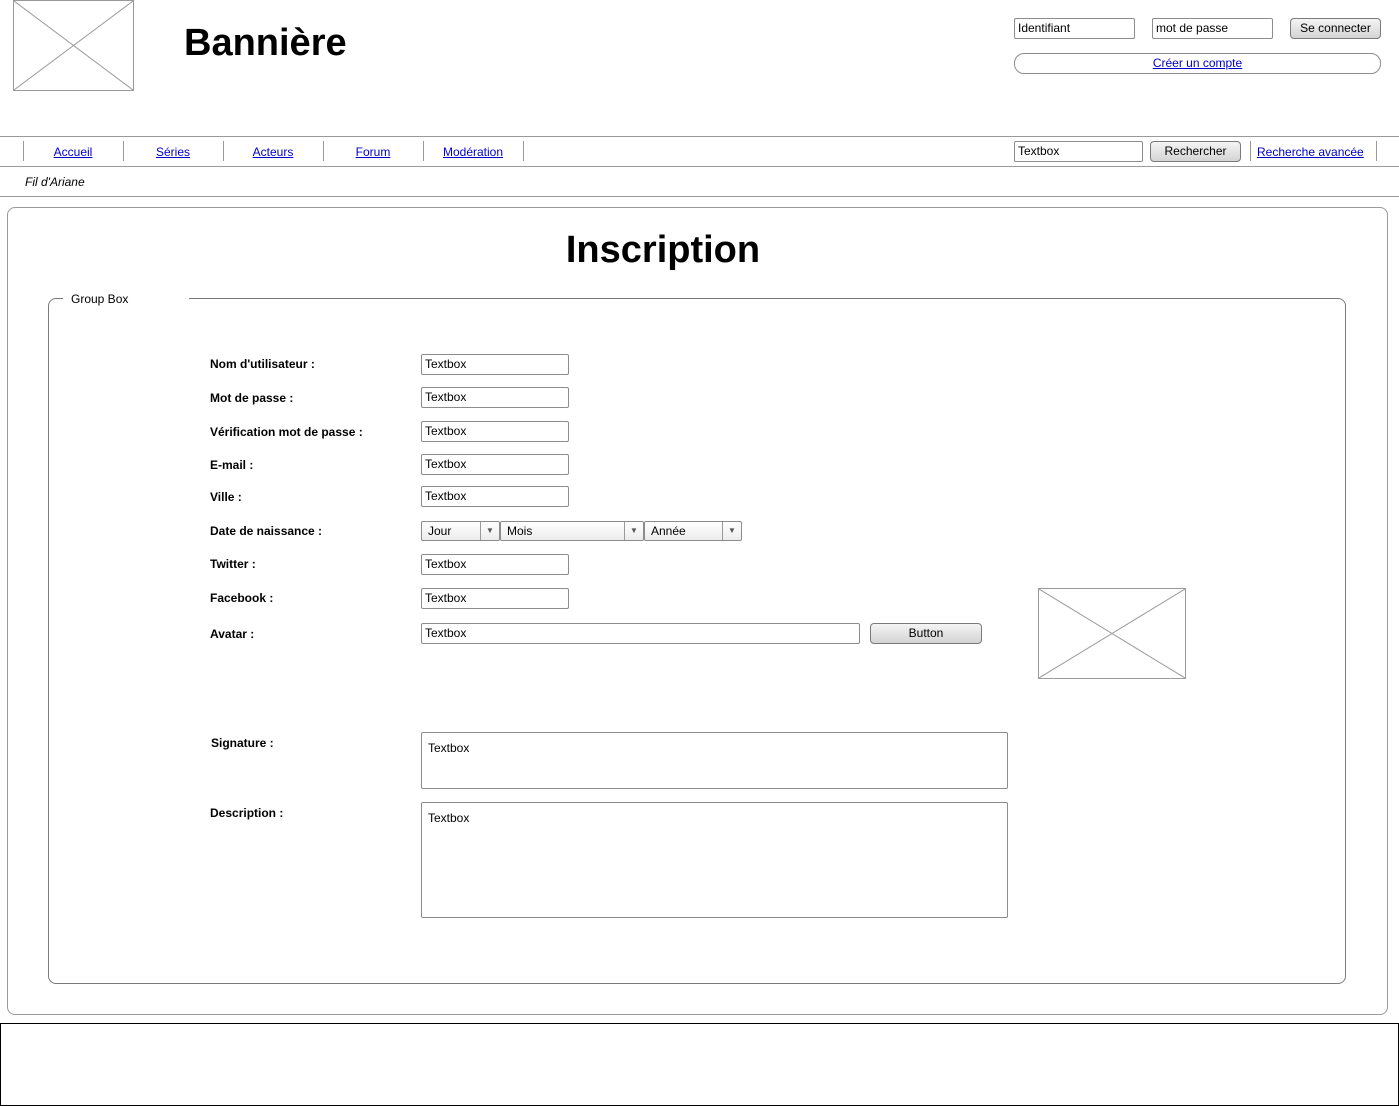 Image resolution: width=1399 pixels, height=1106 pixels. I want to click on password-check-field: Textbox, so click(495, 431).